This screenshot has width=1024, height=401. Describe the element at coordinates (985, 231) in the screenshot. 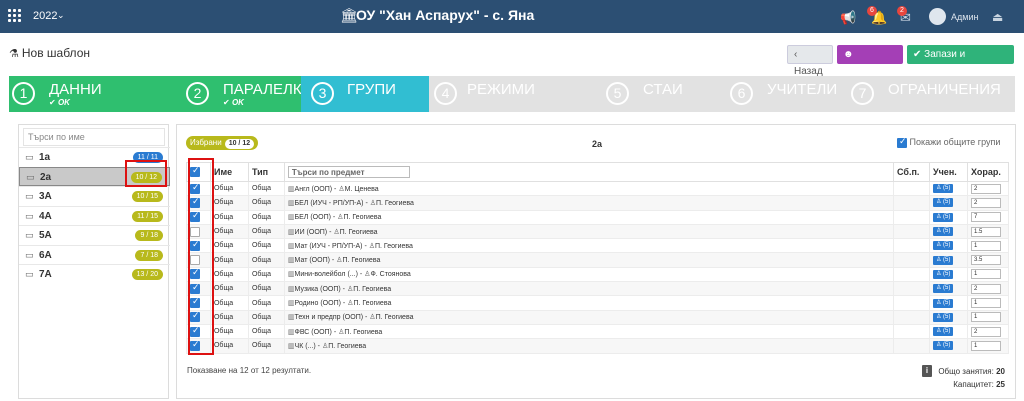

I see `hours-input: 1.5` at that location.